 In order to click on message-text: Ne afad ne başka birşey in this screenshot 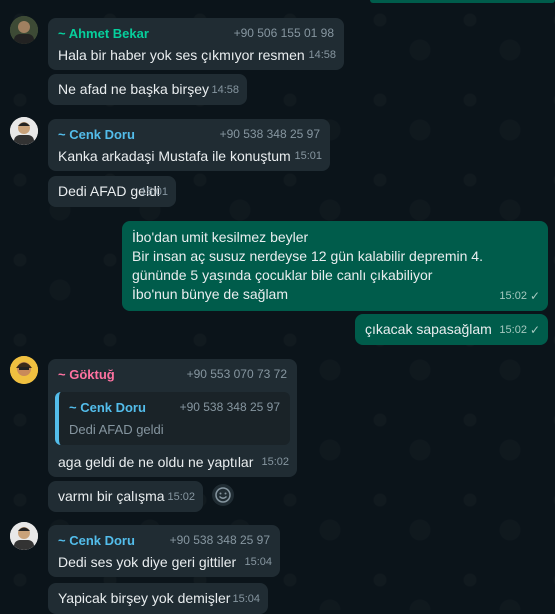, I will do `click(133, 89)`.